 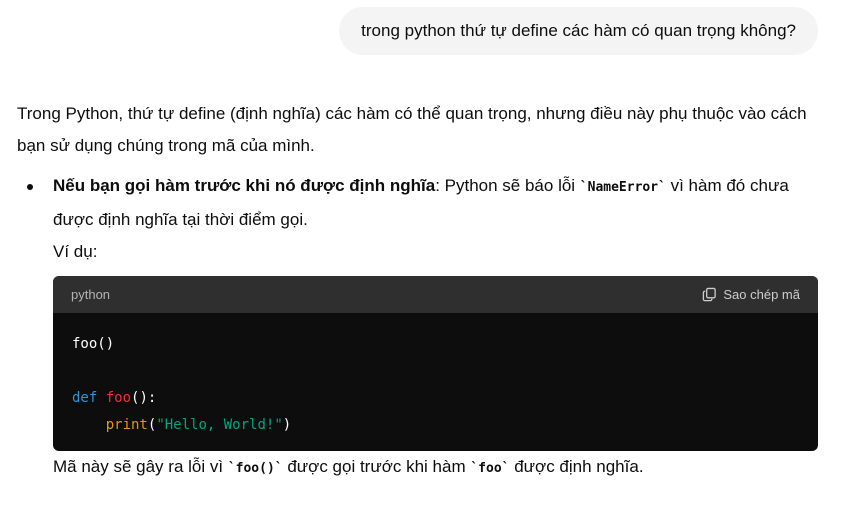 I want to click on bullet-text: : Python sẽ báo lỗi, so click(x=507, y=185).